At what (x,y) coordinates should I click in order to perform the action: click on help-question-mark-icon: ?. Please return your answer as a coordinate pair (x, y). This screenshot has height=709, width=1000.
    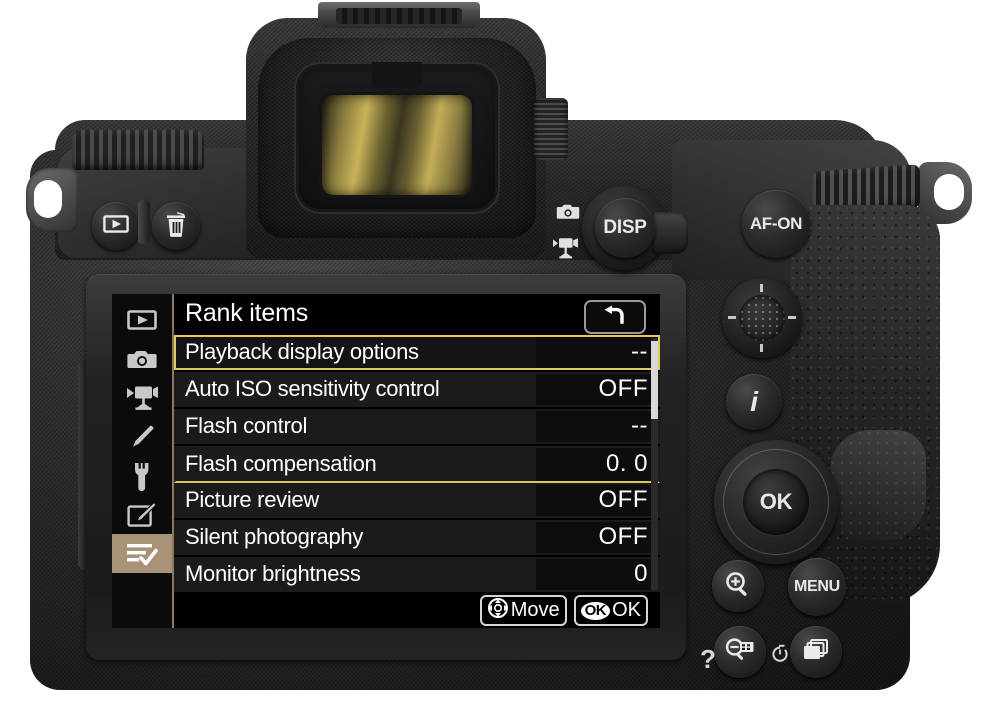
    Looking at the image, I should click on (708, 659).